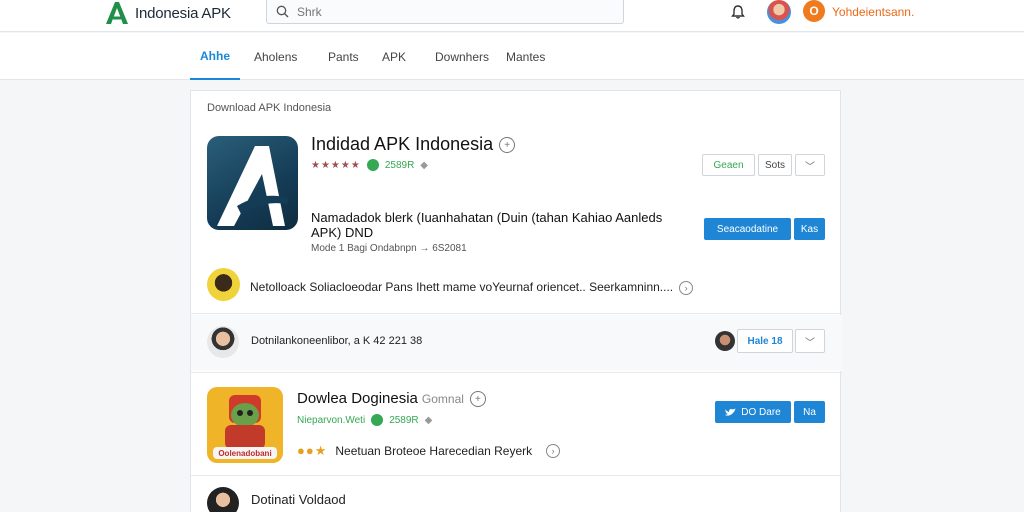  Describe the element at coordinates (337, 341) in the screenshot. I see `comment-text: Dotnilankoneenlibor, a K 42 221 38` at that location.